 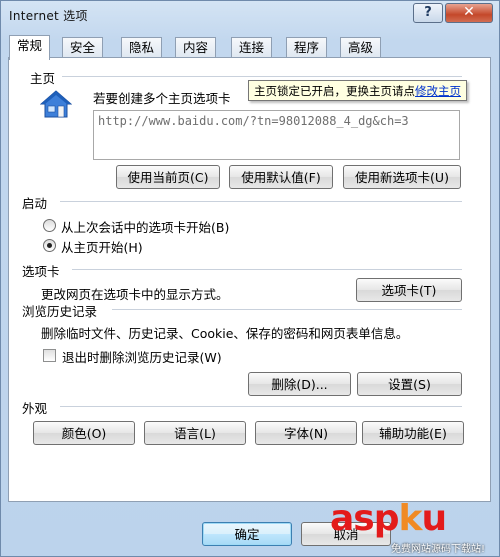 I want to click on homepage-lock-tooltip: 主页锁定已开启，更换主页请点修改主页, so click(x=357, y=90).